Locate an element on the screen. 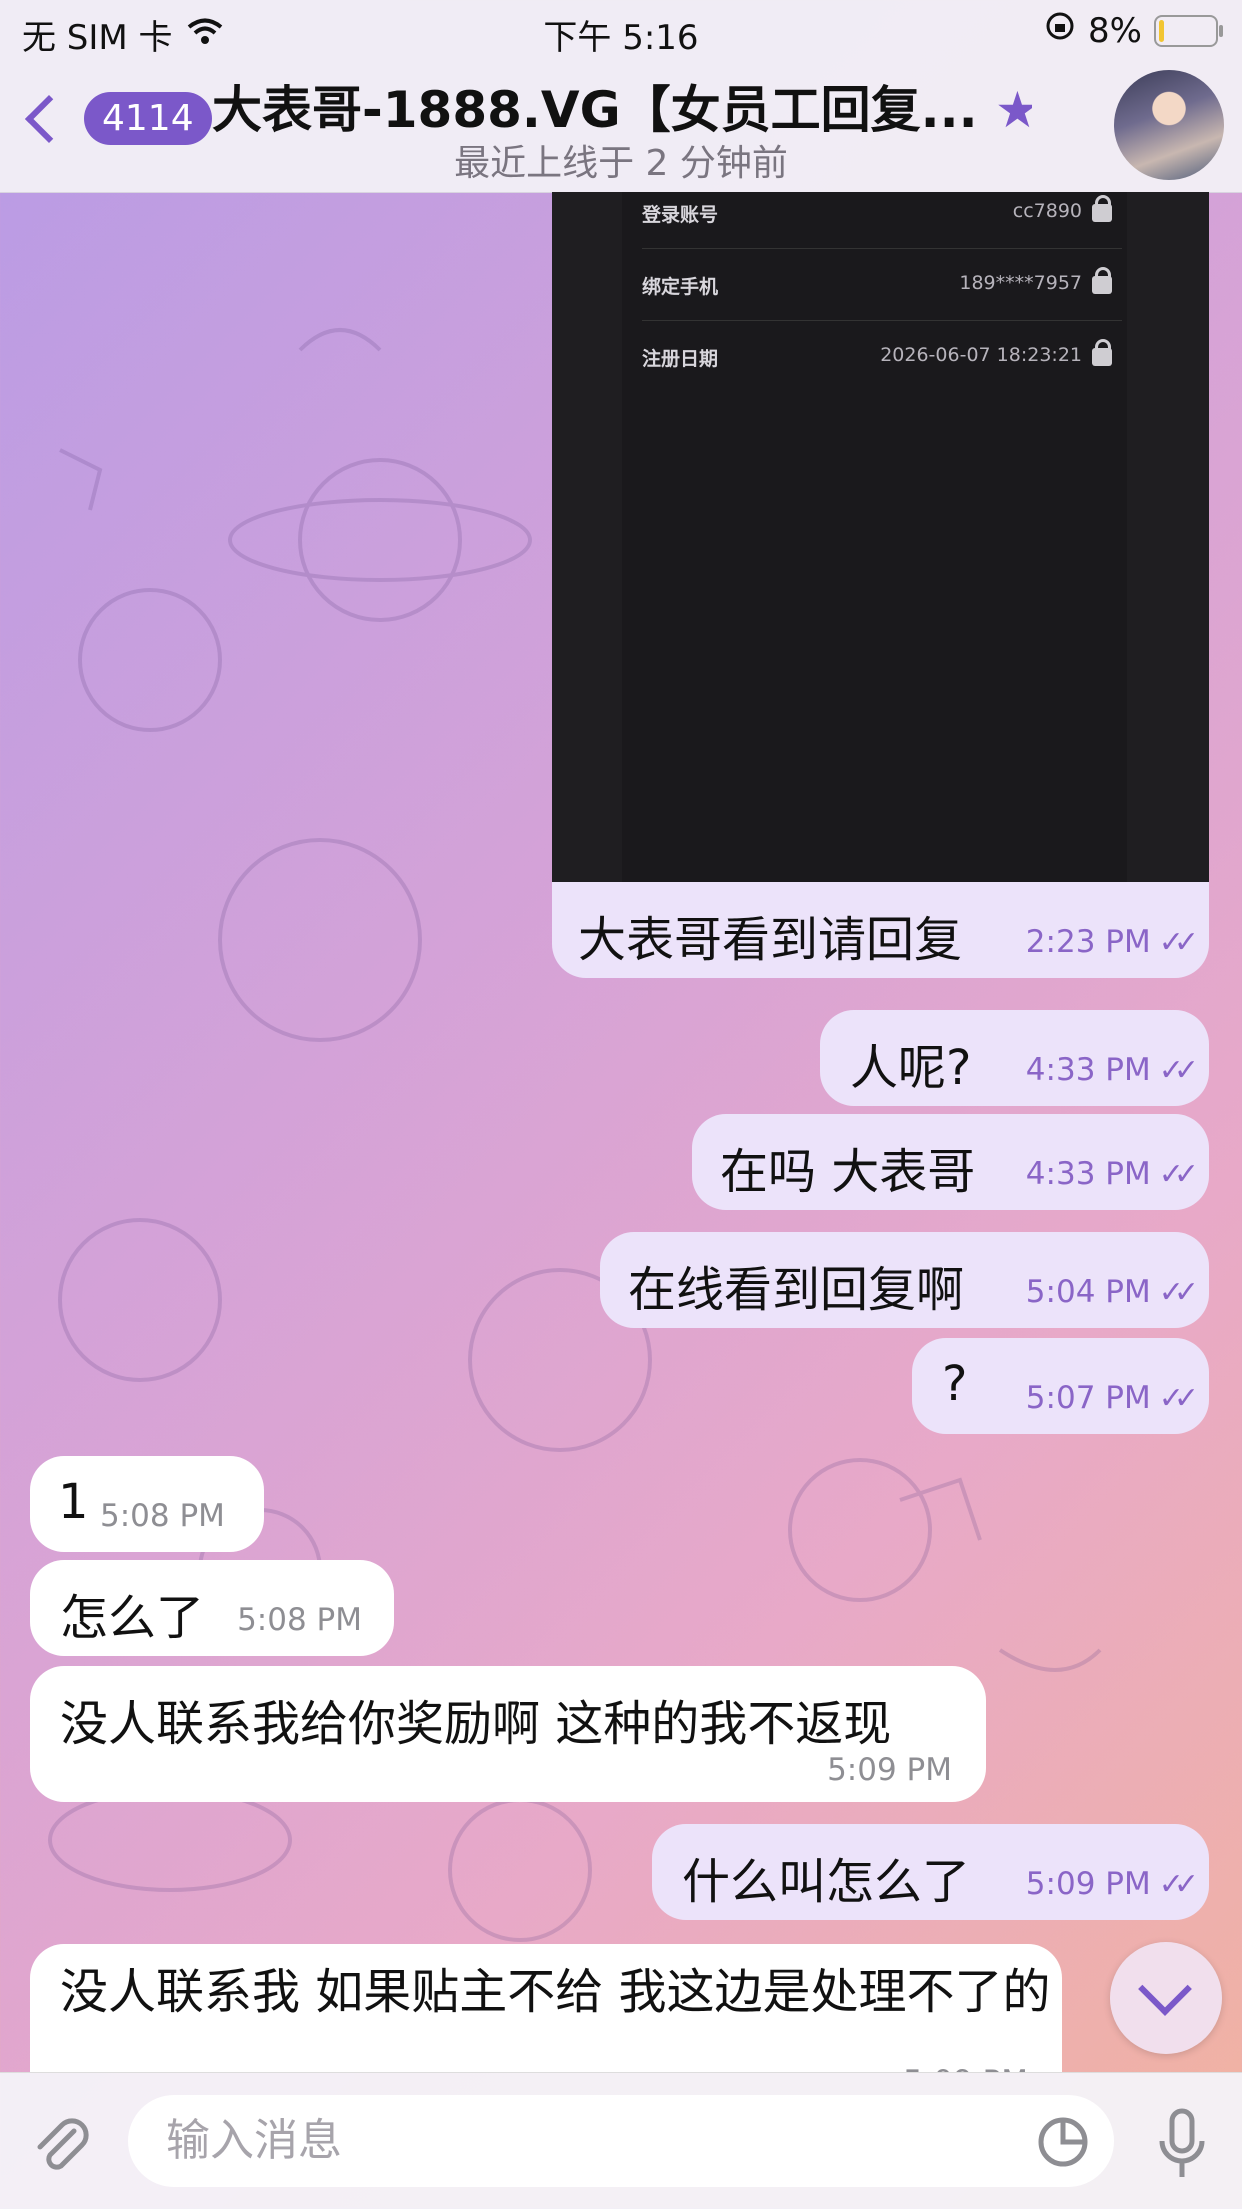 Image resolution: width=1242 pixels, height=2209 pixels. message-input-field is located at coordinates (621, 2141).